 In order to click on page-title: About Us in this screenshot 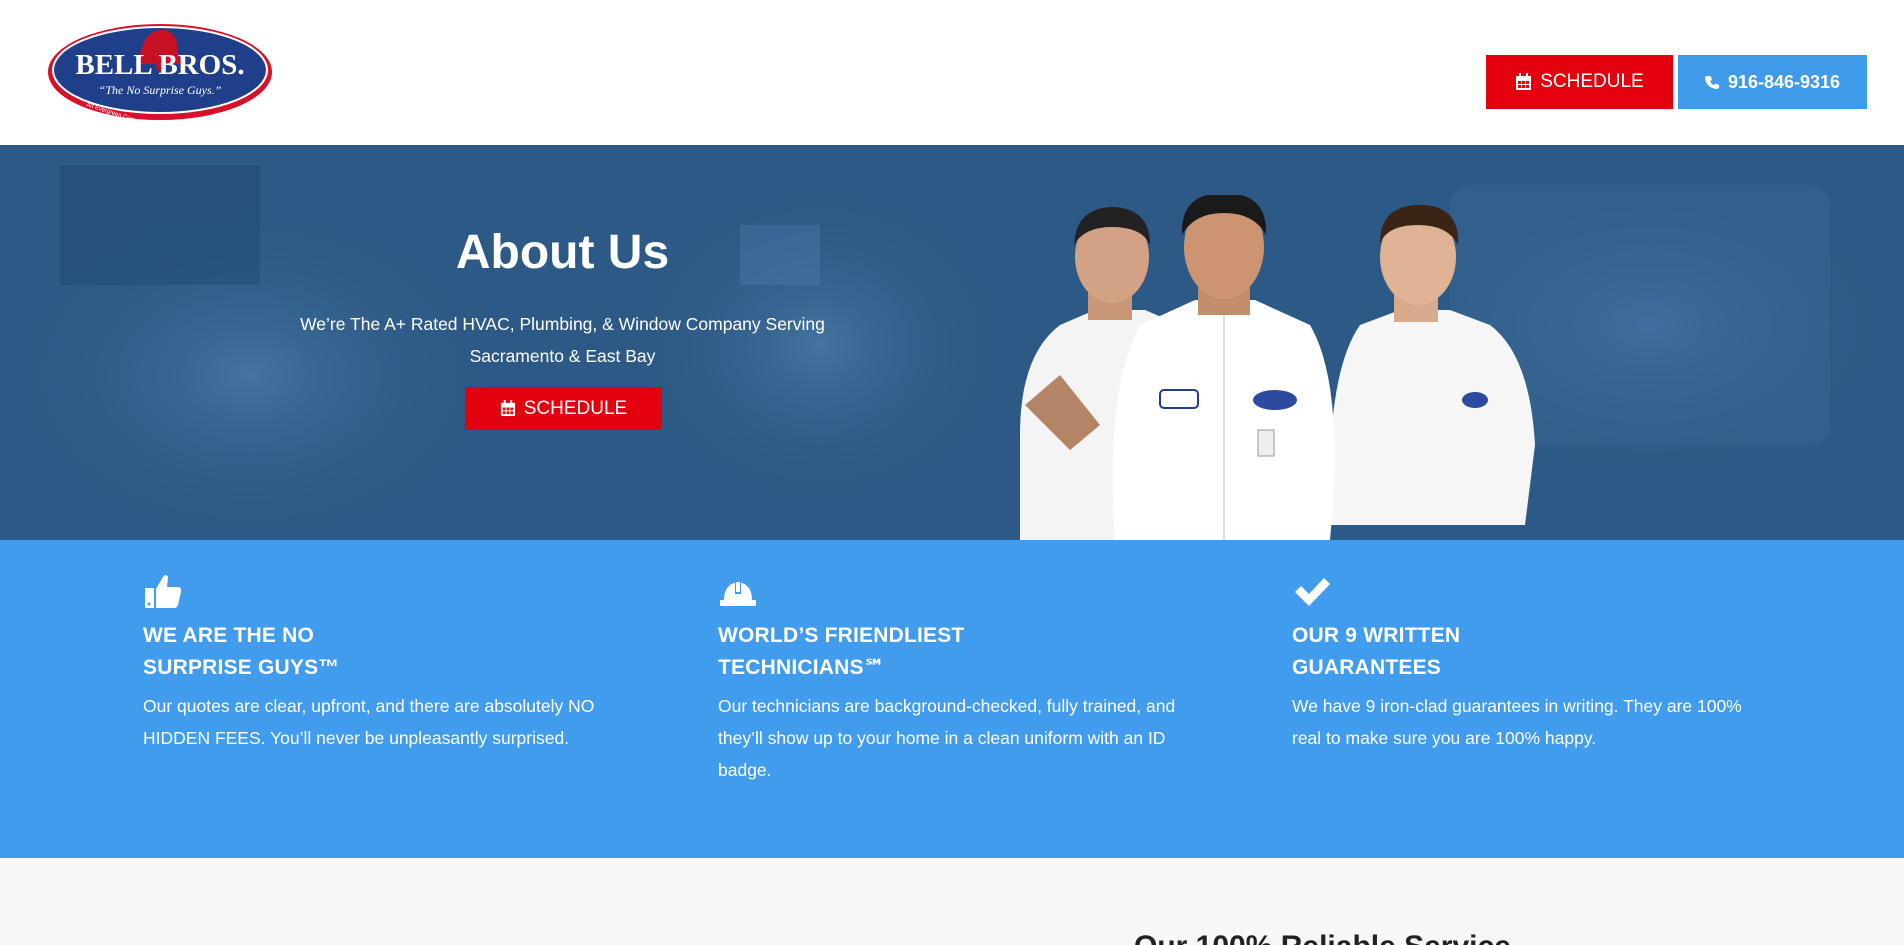, I will do `click(562, 252)`.